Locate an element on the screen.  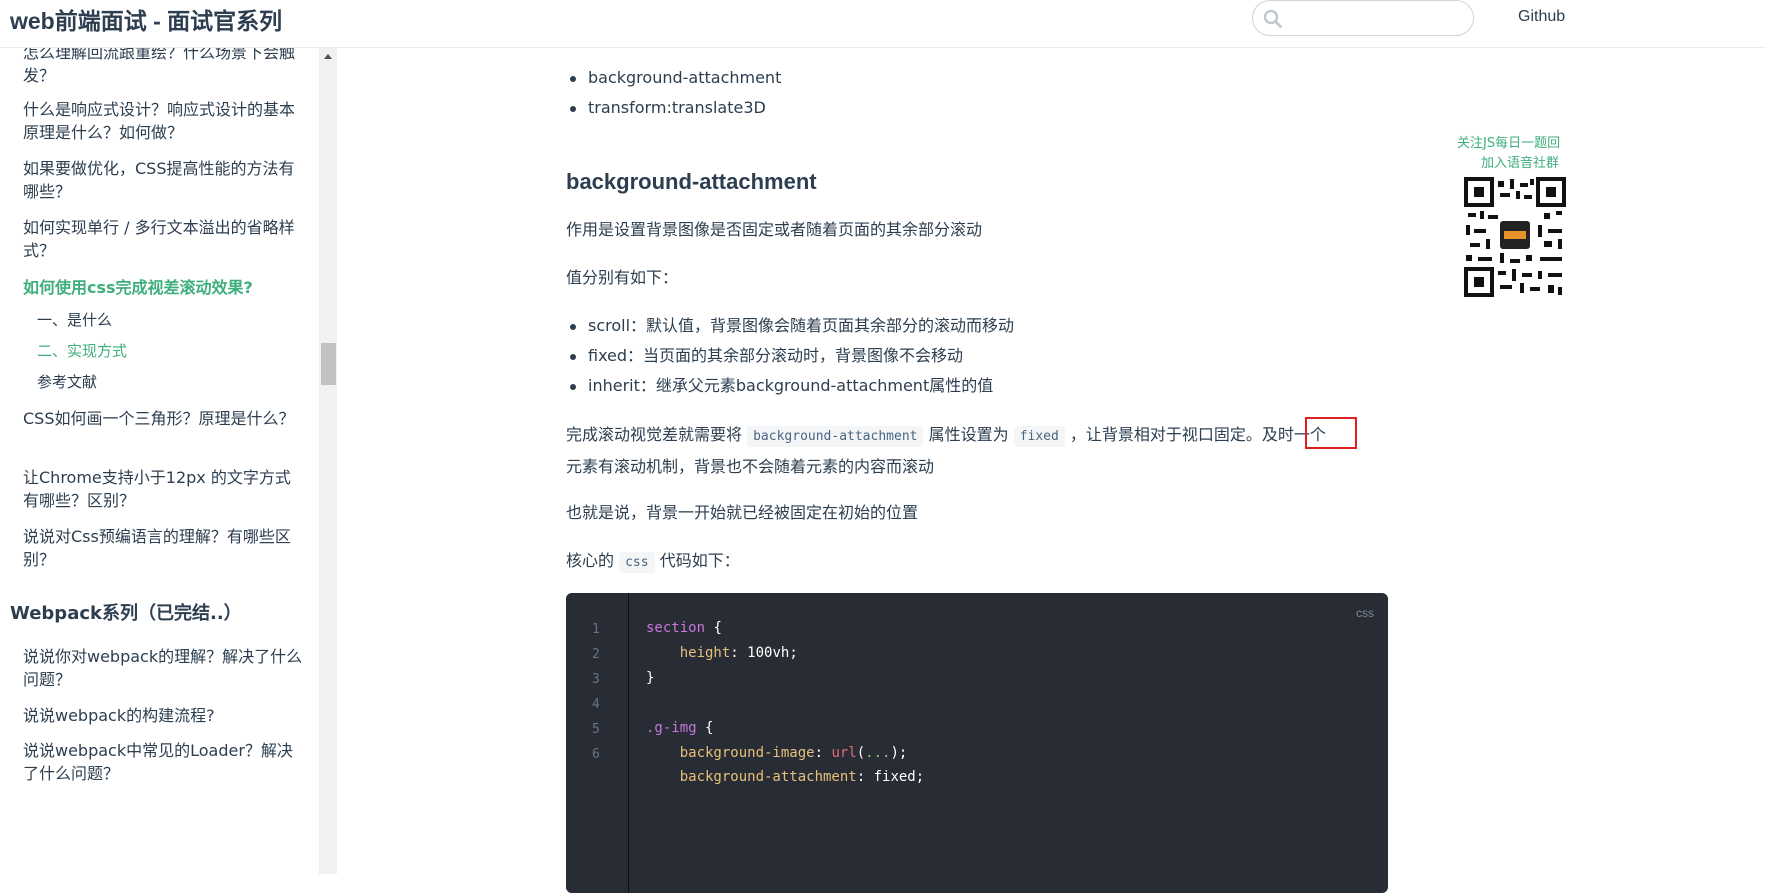
code-property: background-image is located at coordinates (747, 753).